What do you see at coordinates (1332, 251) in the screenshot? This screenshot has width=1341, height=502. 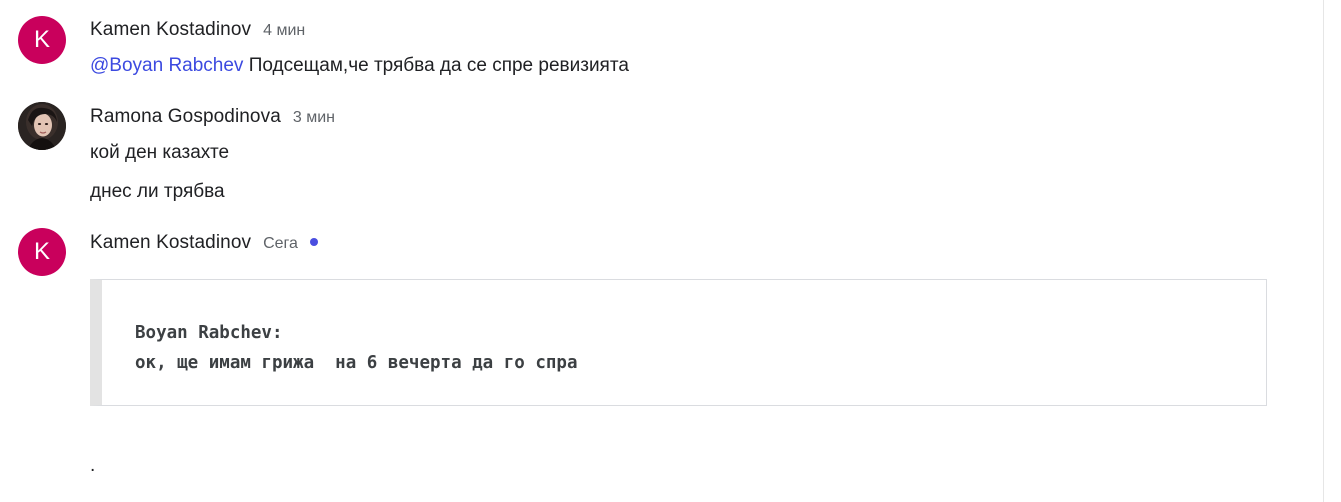 I see `scrollbar` at bounding box center [1332, 251].